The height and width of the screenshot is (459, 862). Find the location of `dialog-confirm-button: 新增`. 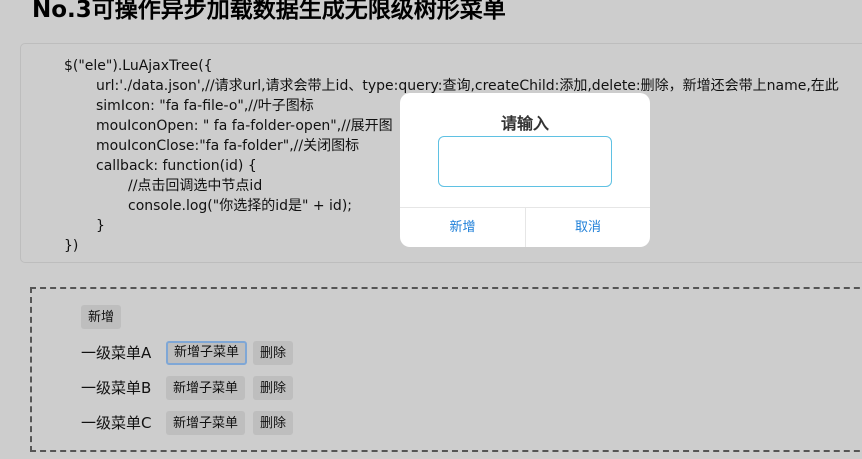

dialog-confirm-button: 新增 is located at coordinates (462, 227).